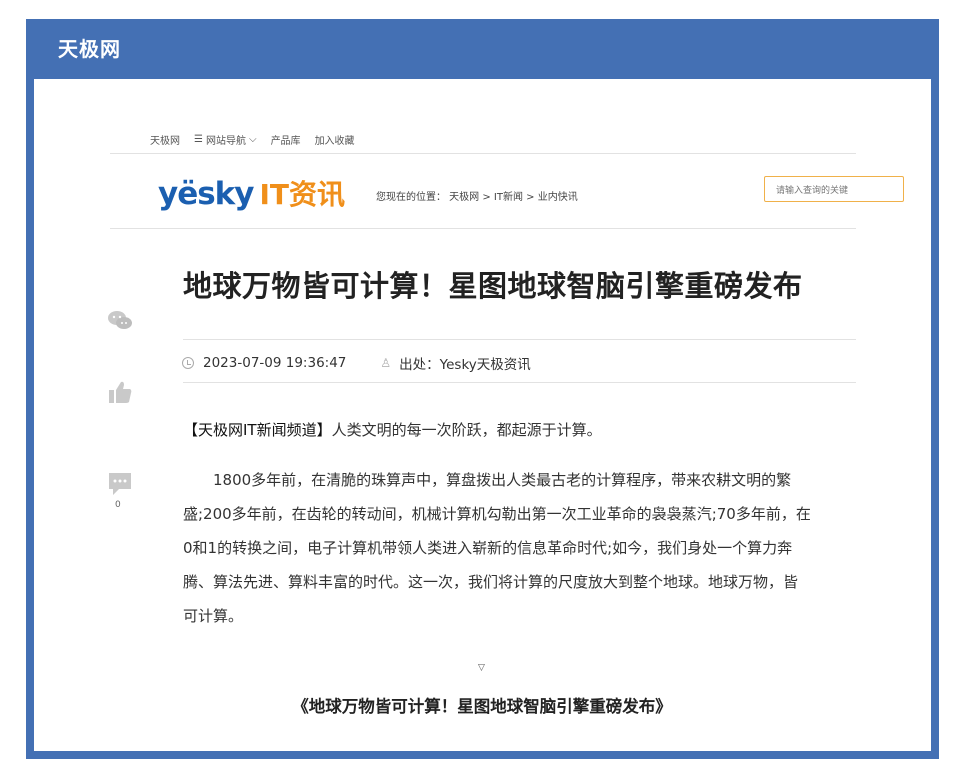 Image resolution: width=964 pixels, height=784 pixels. What do you see at coordinates (188, 363) in the screenshot?
I see `clock-icon` at bounding box center [188, 363].